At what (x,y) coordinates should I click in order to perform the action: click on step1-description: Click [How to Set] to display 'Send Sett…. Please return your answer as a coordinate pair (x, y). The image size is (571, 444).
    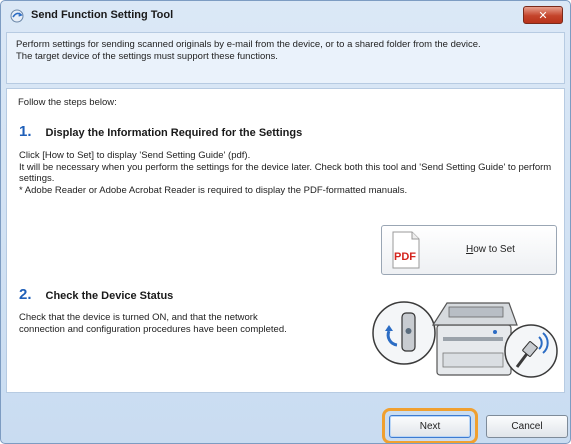
    Looking at the image, I should click on (289, 173).